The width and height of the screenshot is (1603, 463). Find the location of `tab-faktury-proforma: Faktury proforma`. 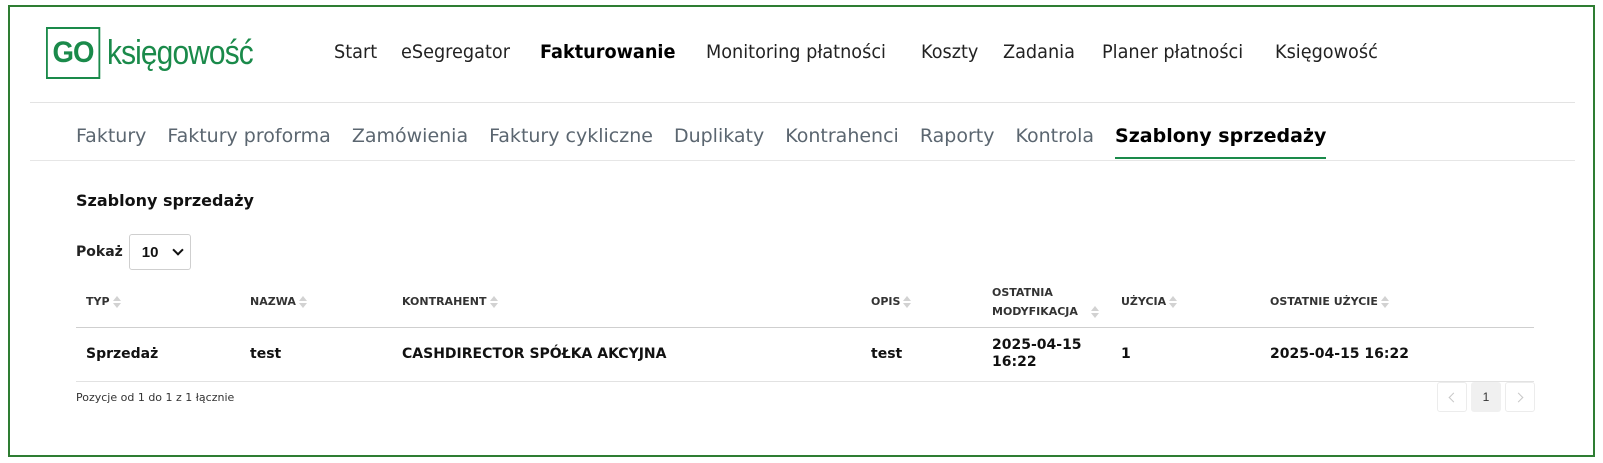

tab-faktury-proforma: Faktury proforma is located at coordinates (248, 142).